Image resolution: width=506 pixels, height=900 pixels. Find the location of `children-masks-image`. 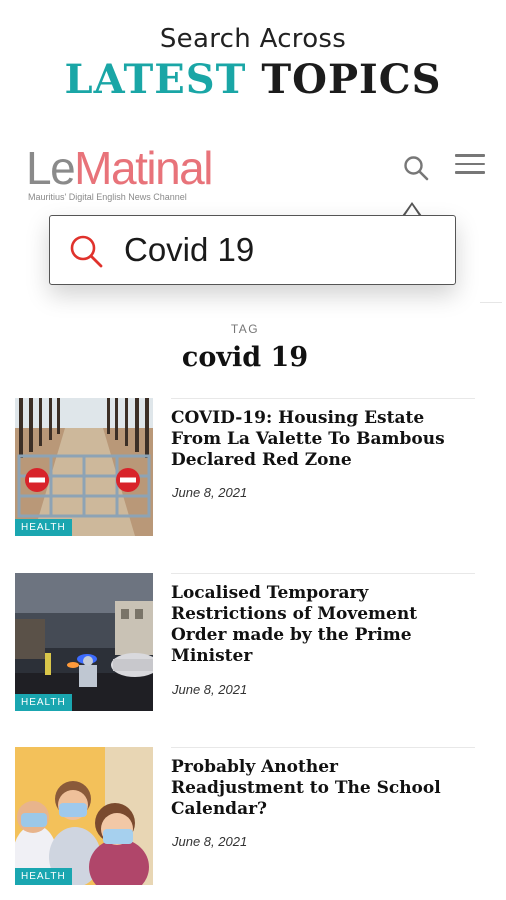

children-masks-image is located at coordinates (84, 816).